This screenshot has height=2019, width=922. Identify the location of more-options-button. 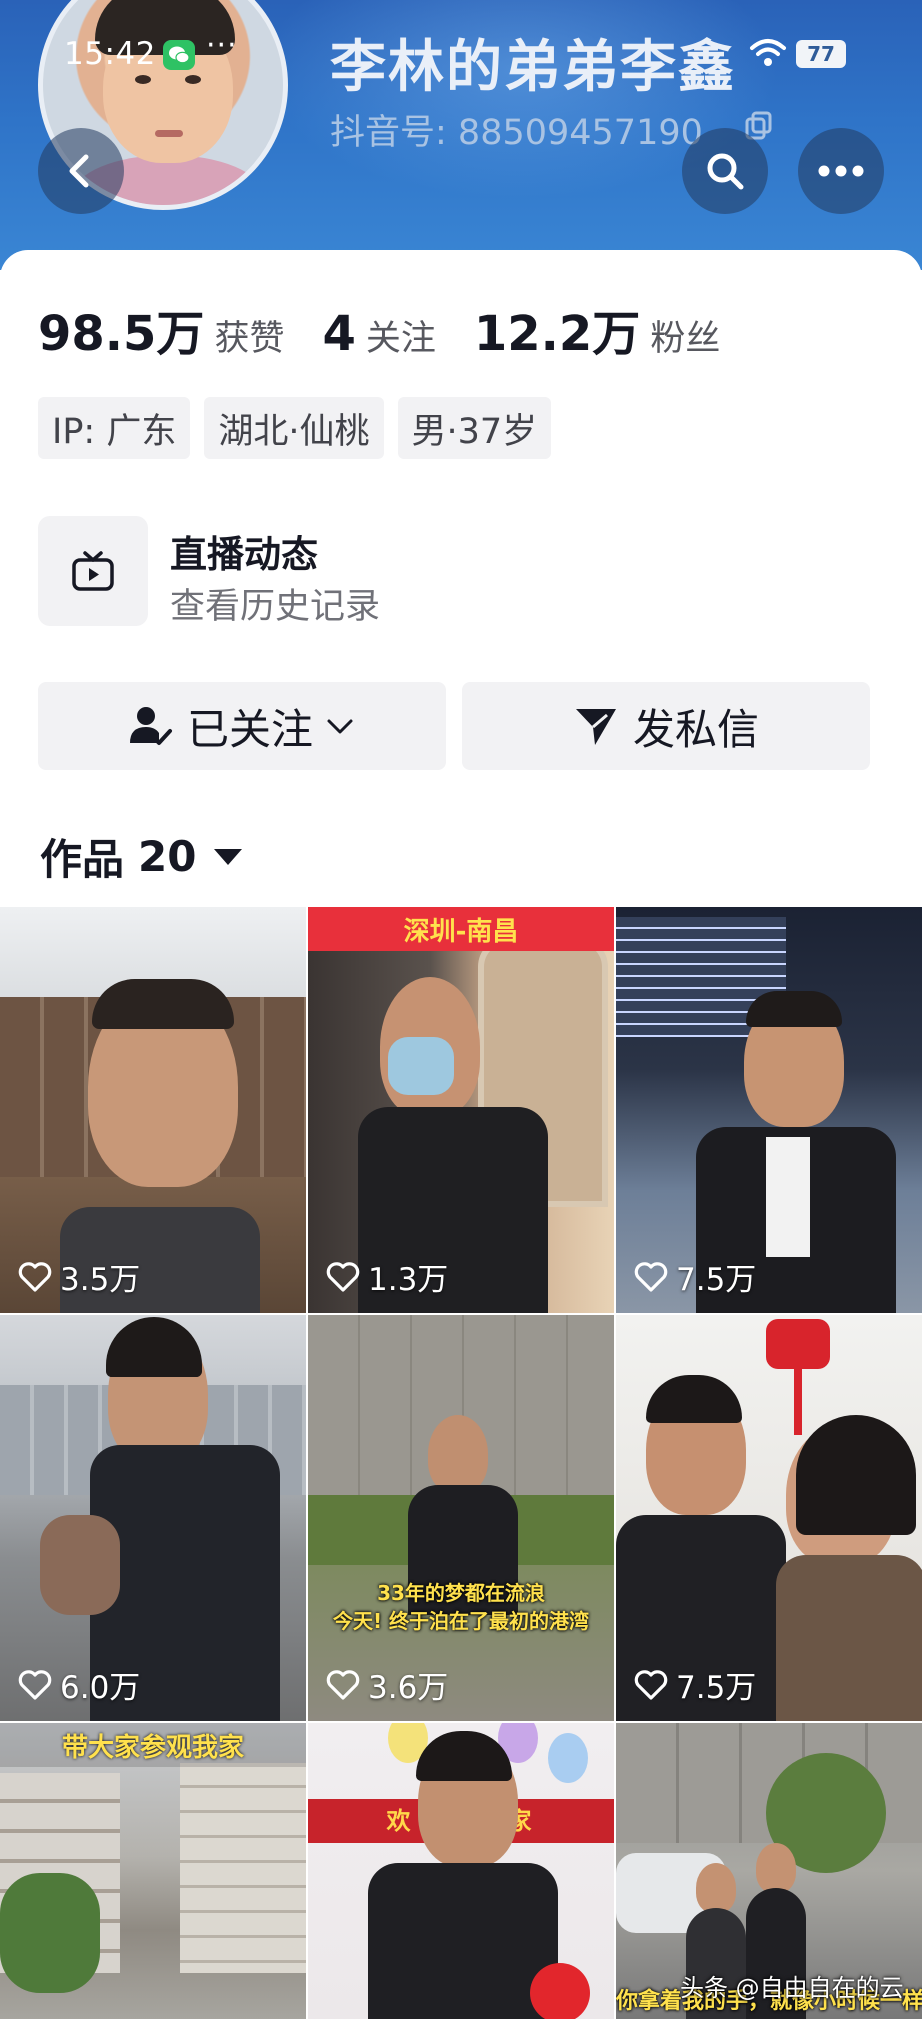
(841, 171).